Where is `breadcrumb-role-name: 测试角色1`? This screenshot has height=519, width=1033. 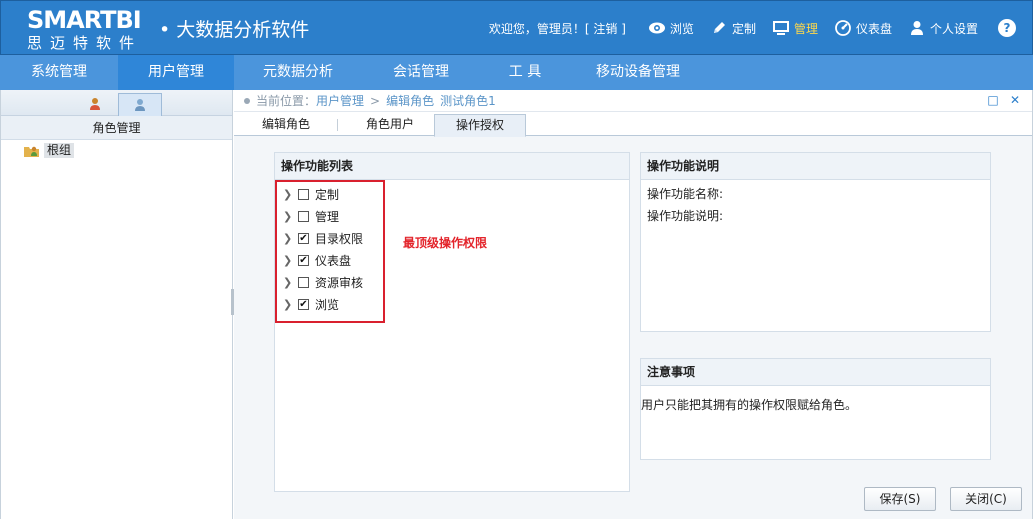 breadcrumb-role-name: 测试角色1 is located at coordinates (468, 100).